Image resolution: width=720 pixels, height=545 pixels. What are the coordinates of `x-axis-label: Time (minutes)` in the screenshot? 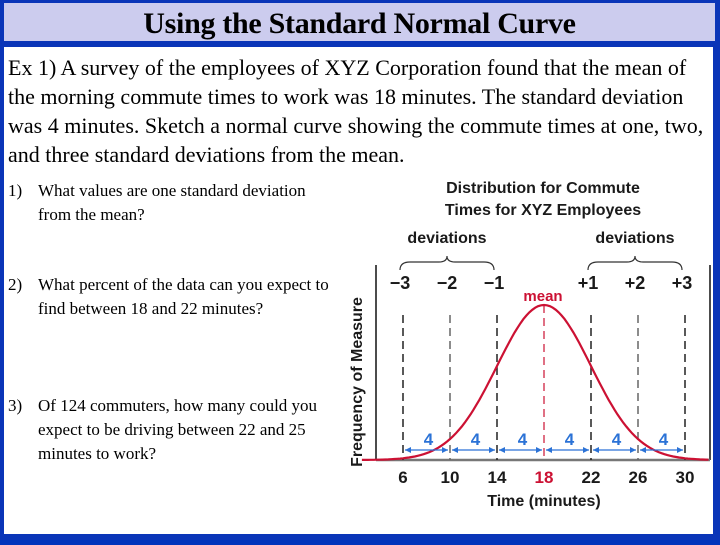 It's located at (544, 501).